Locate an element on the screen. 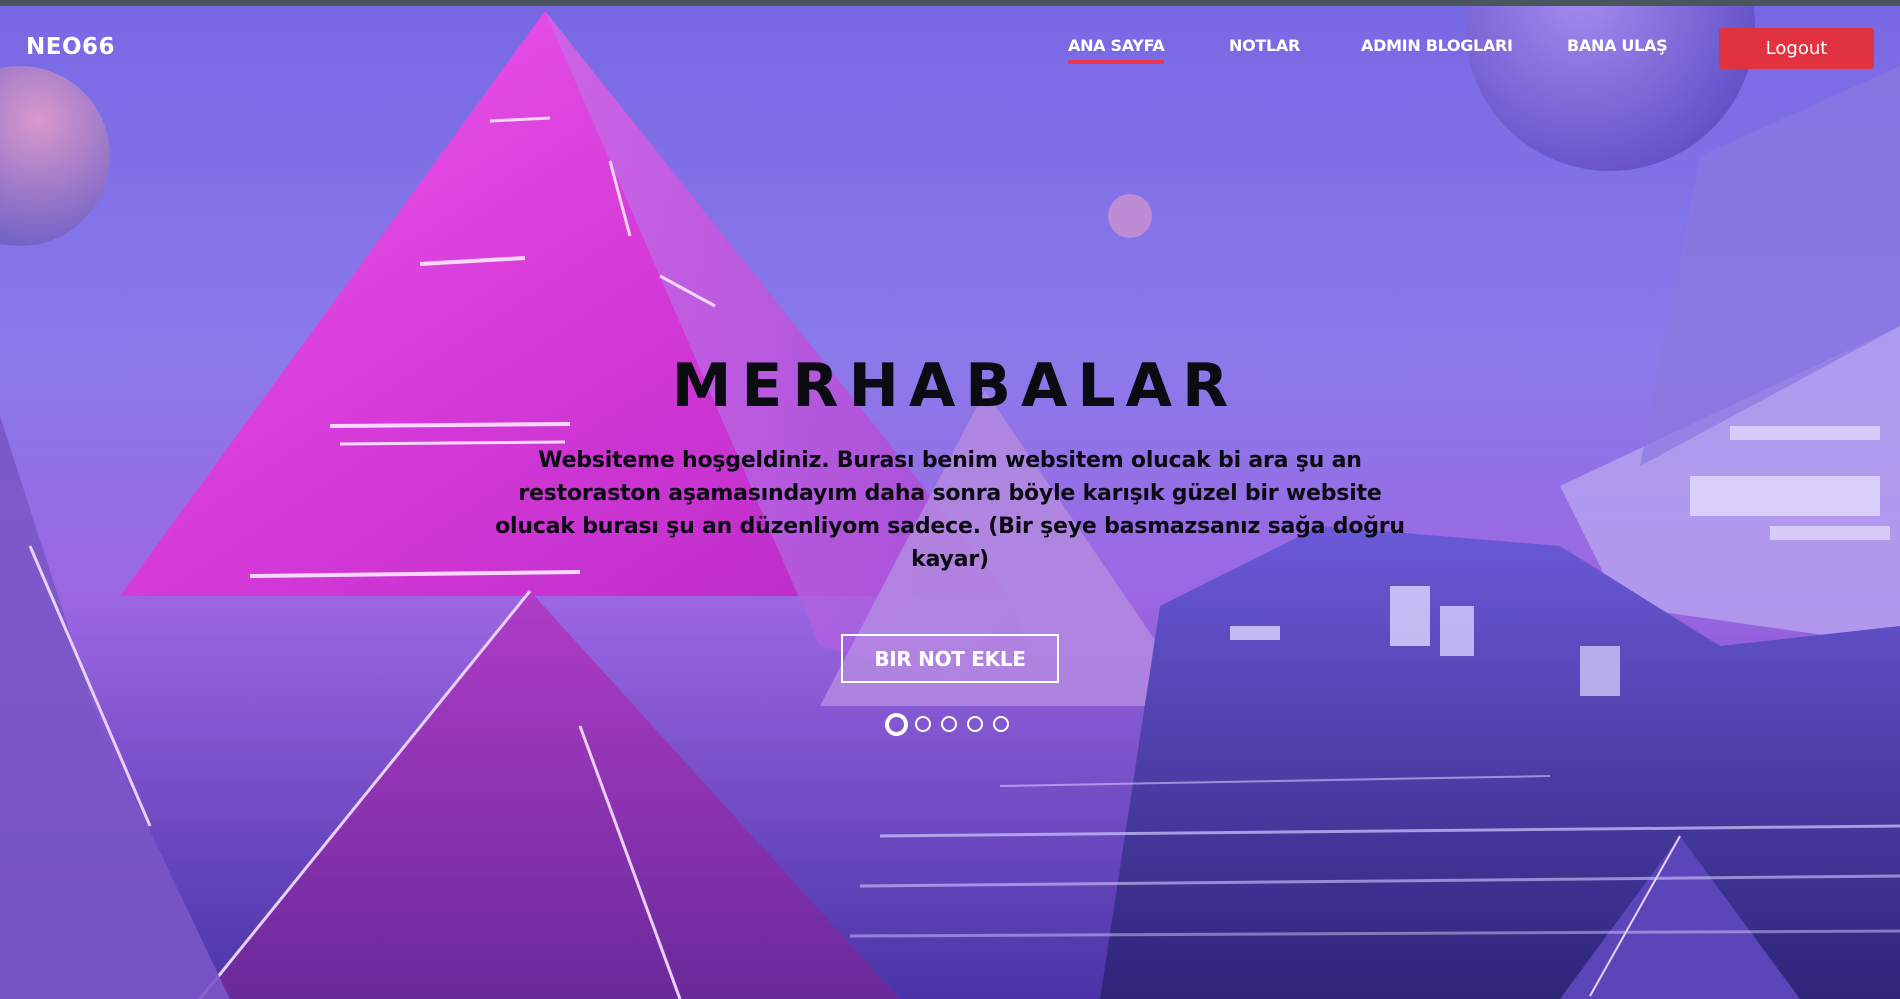 Image resolution: width=1900 pixels, height=999 pixels. add-note-button: BIR NOT EKLE is located at coordinates (950, 658).